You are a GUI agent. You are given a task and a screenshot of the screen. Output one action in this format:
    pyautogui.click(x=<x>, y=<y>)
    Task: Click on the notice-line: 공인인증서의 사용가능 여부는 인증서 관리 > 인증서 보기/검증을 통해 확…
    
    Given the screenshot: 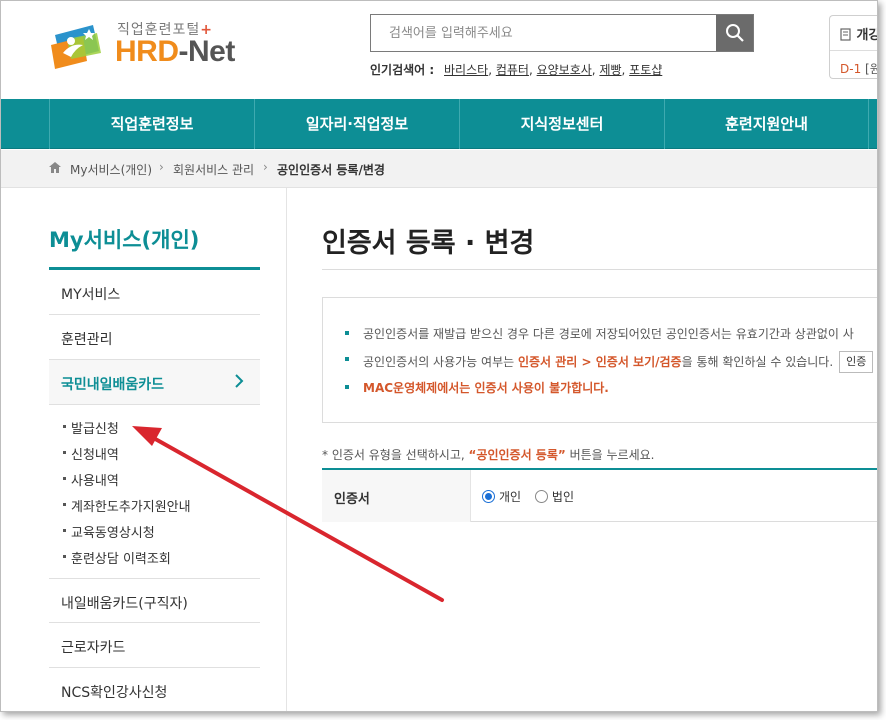 What is the action you would take?
    pyautogui.click(x=609, y=362)
    